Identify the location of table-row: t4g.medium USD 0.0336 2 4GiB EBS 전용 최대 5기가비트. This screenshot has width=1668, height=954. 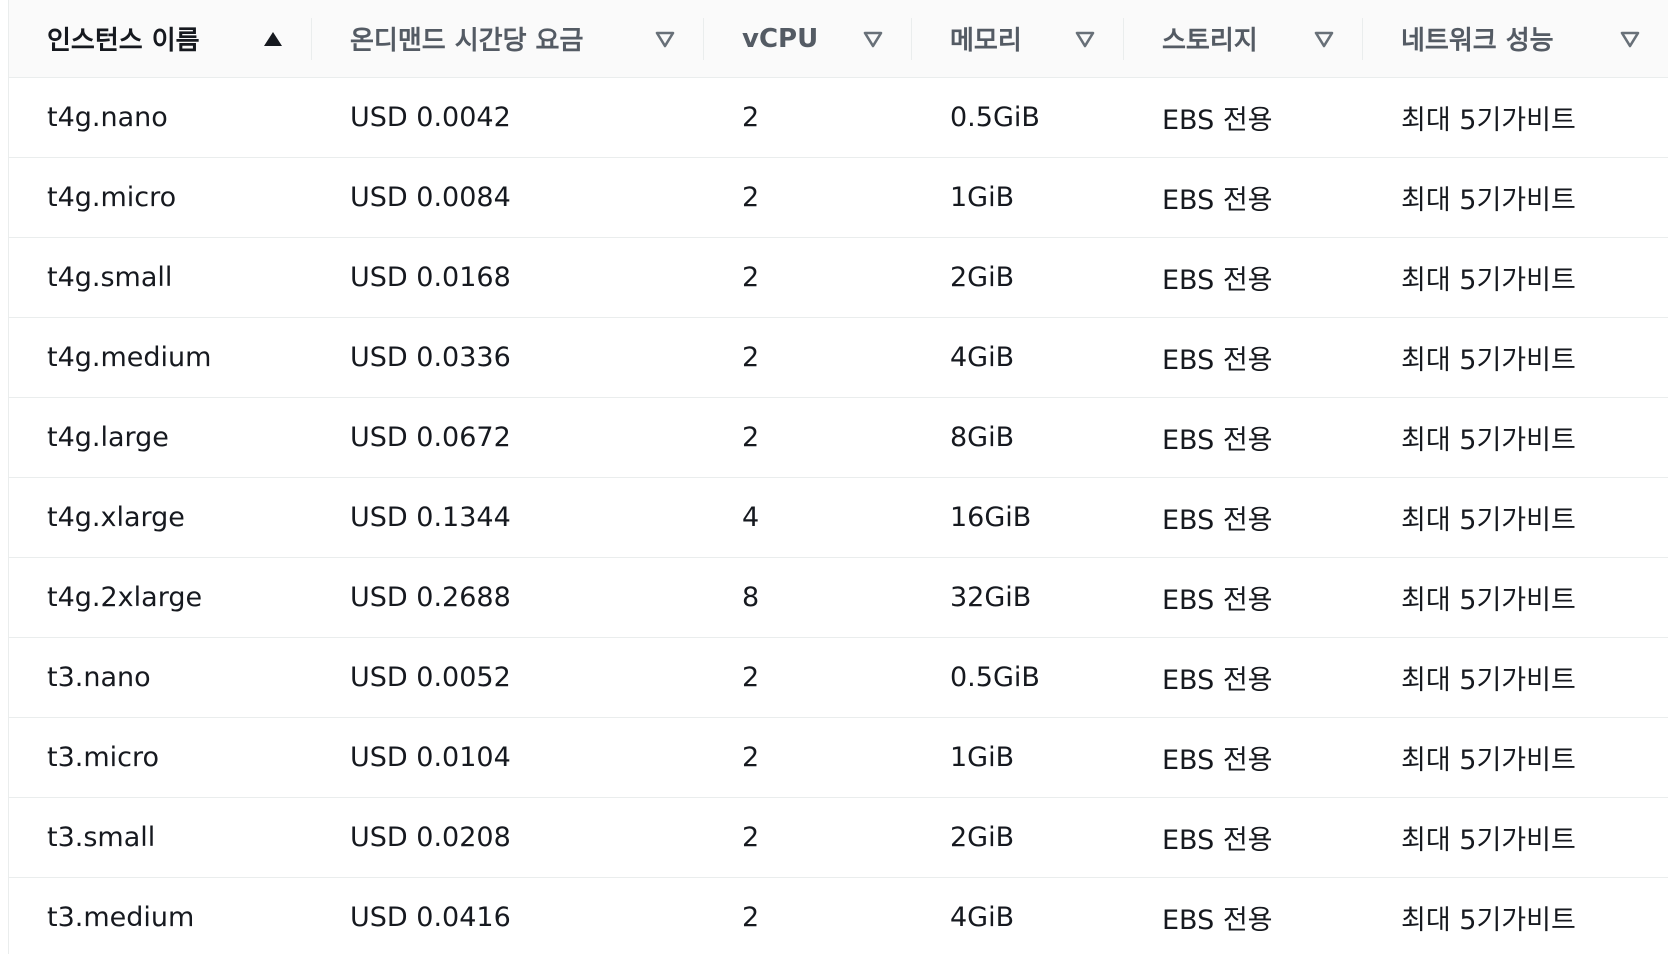
(838, 357).